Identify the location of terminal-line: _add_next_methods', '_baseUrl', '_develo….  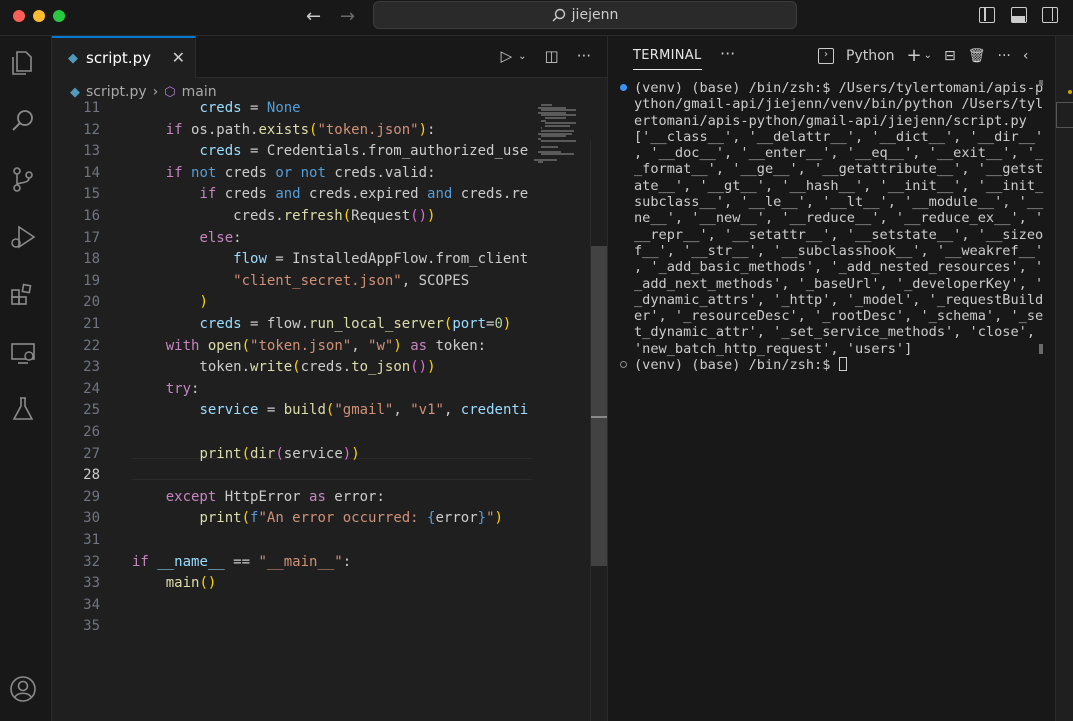
(839, 283).